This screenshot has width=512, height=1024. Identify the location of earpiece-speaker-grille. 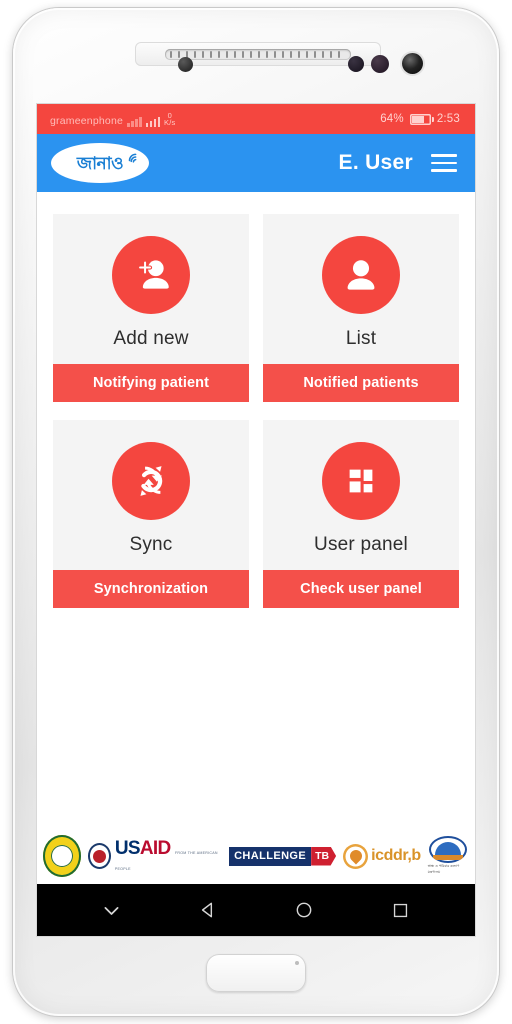
(258, 54).